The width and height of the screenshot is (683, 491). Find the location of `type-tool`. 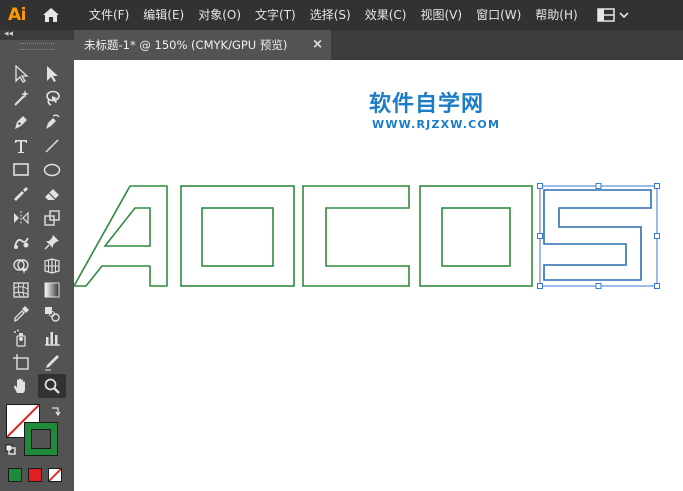

type-tool is located at coordinates (21, 146).